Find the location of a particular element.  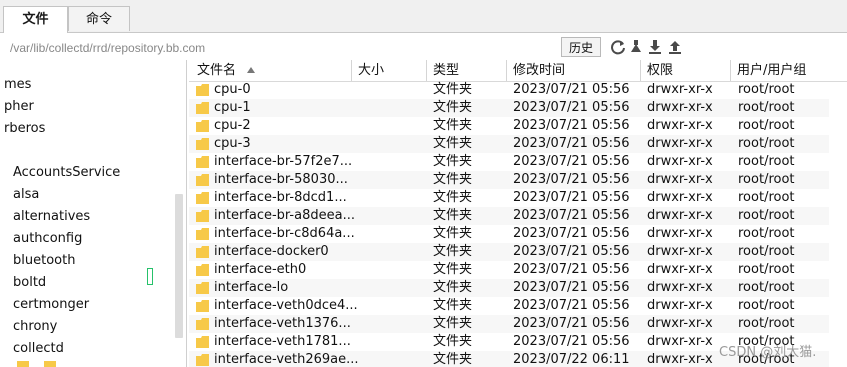

tree-item: AccountsService is located at coordinates (66, 173).